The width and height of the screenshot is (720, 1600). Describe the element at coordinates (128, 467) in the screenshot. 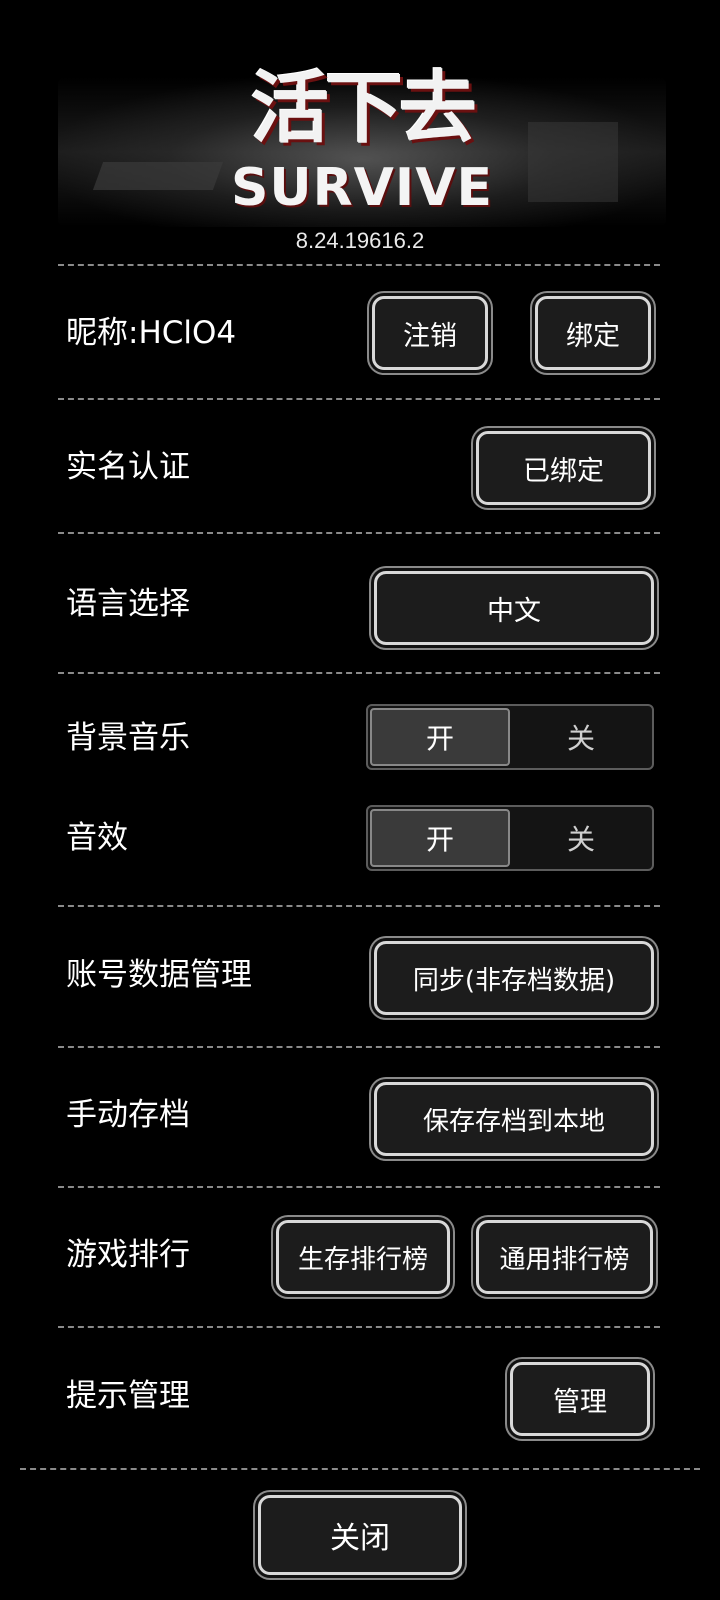

I see `realname-label: 实名认证` at that location.